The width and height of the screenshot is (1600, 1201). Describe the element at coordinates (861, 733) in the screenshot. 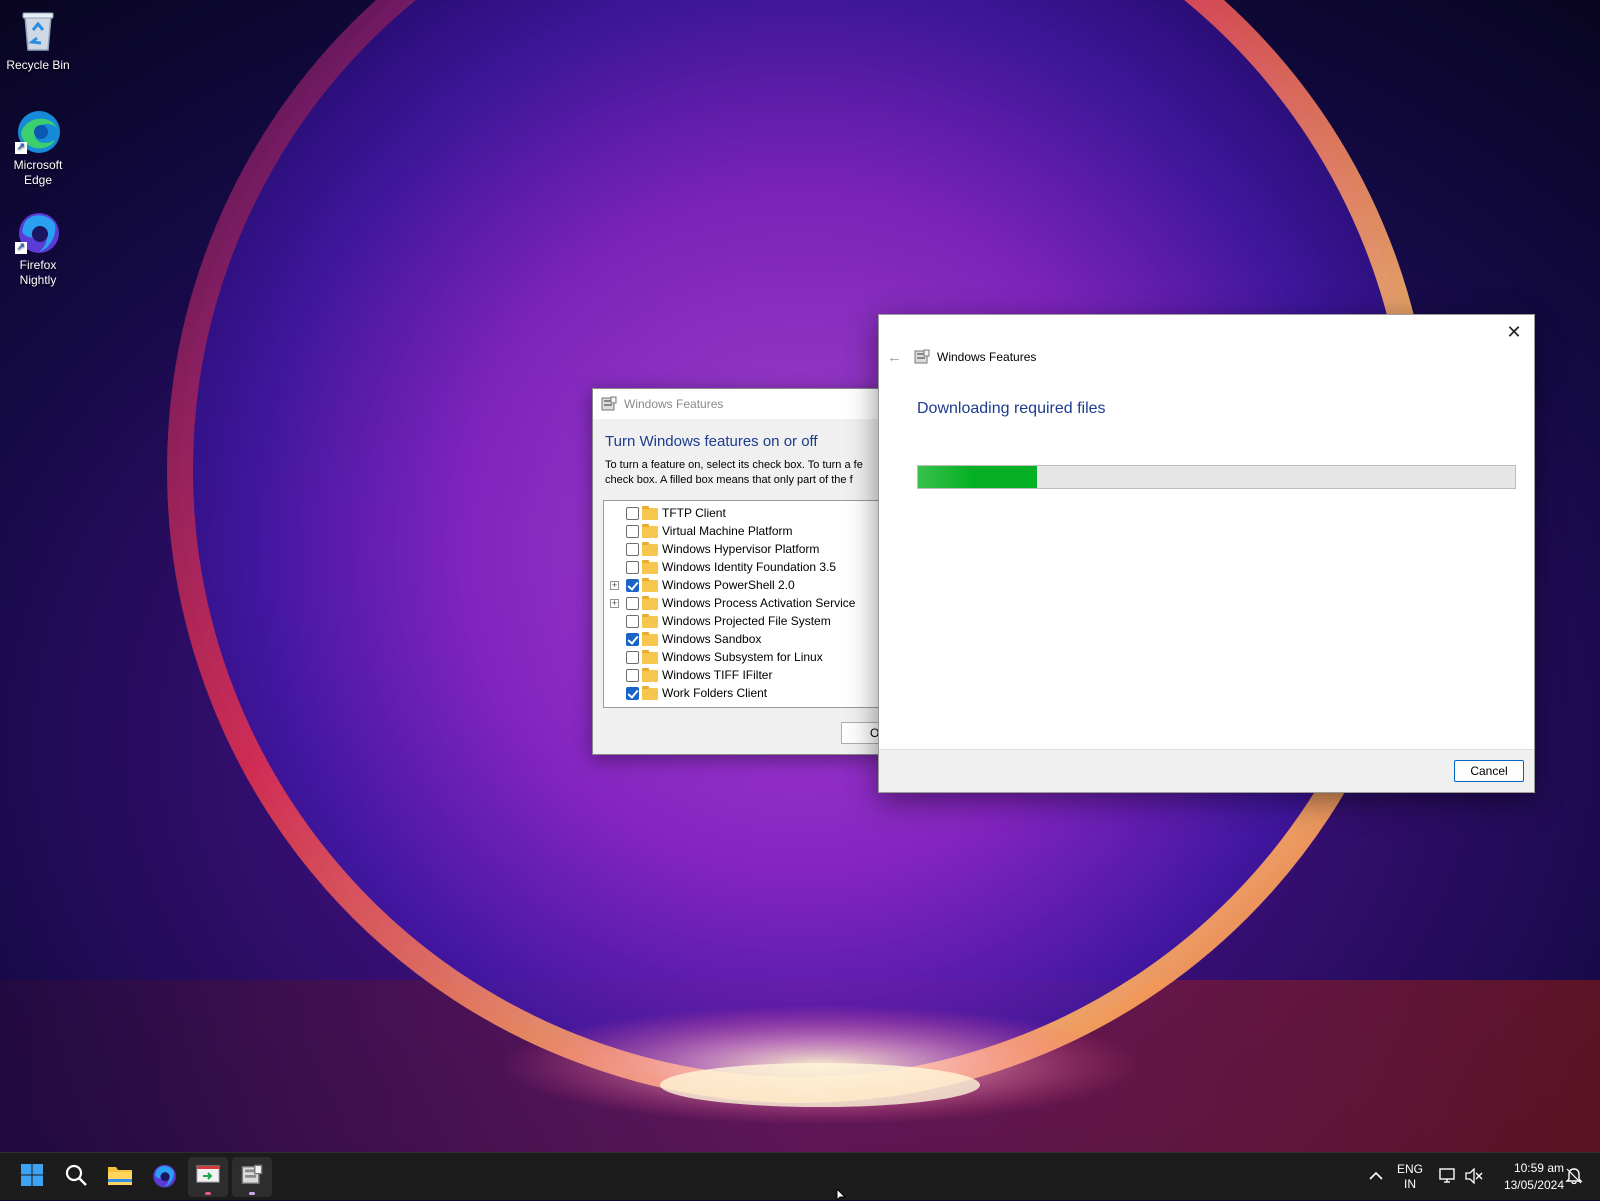

I see `ok-button: OK` at that location.